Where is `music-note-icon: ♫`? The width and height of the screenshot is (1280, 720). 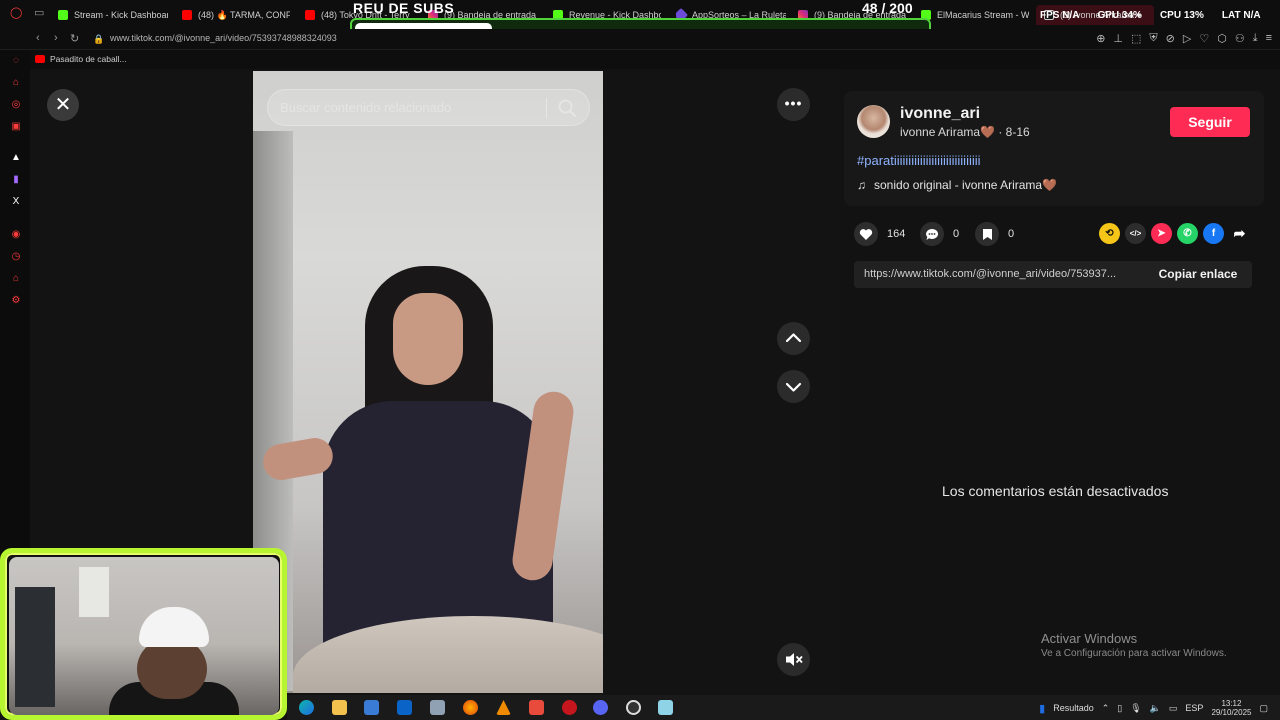
music-note-icon: ♫ is located at coordinates (861, 185).